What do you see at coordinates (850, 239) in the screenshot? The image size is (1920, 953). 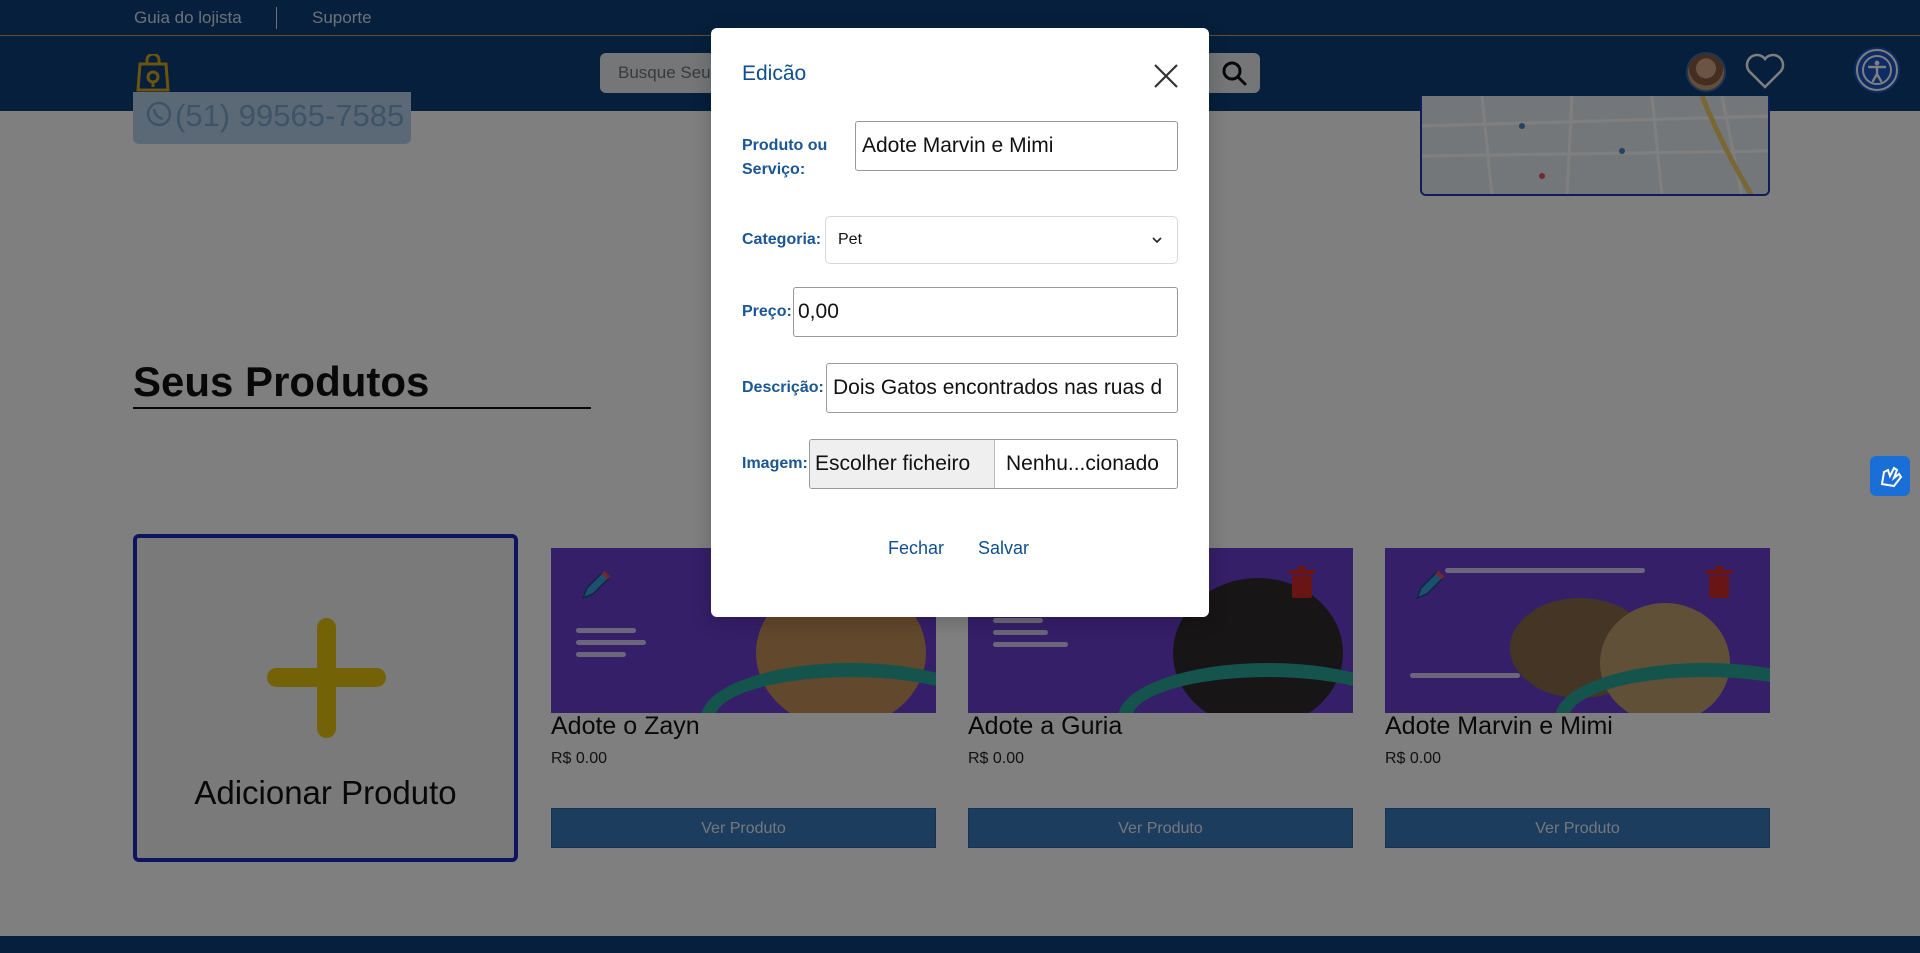 I see `categoria-selected-value: Pet` at bounding box center [850, 239].